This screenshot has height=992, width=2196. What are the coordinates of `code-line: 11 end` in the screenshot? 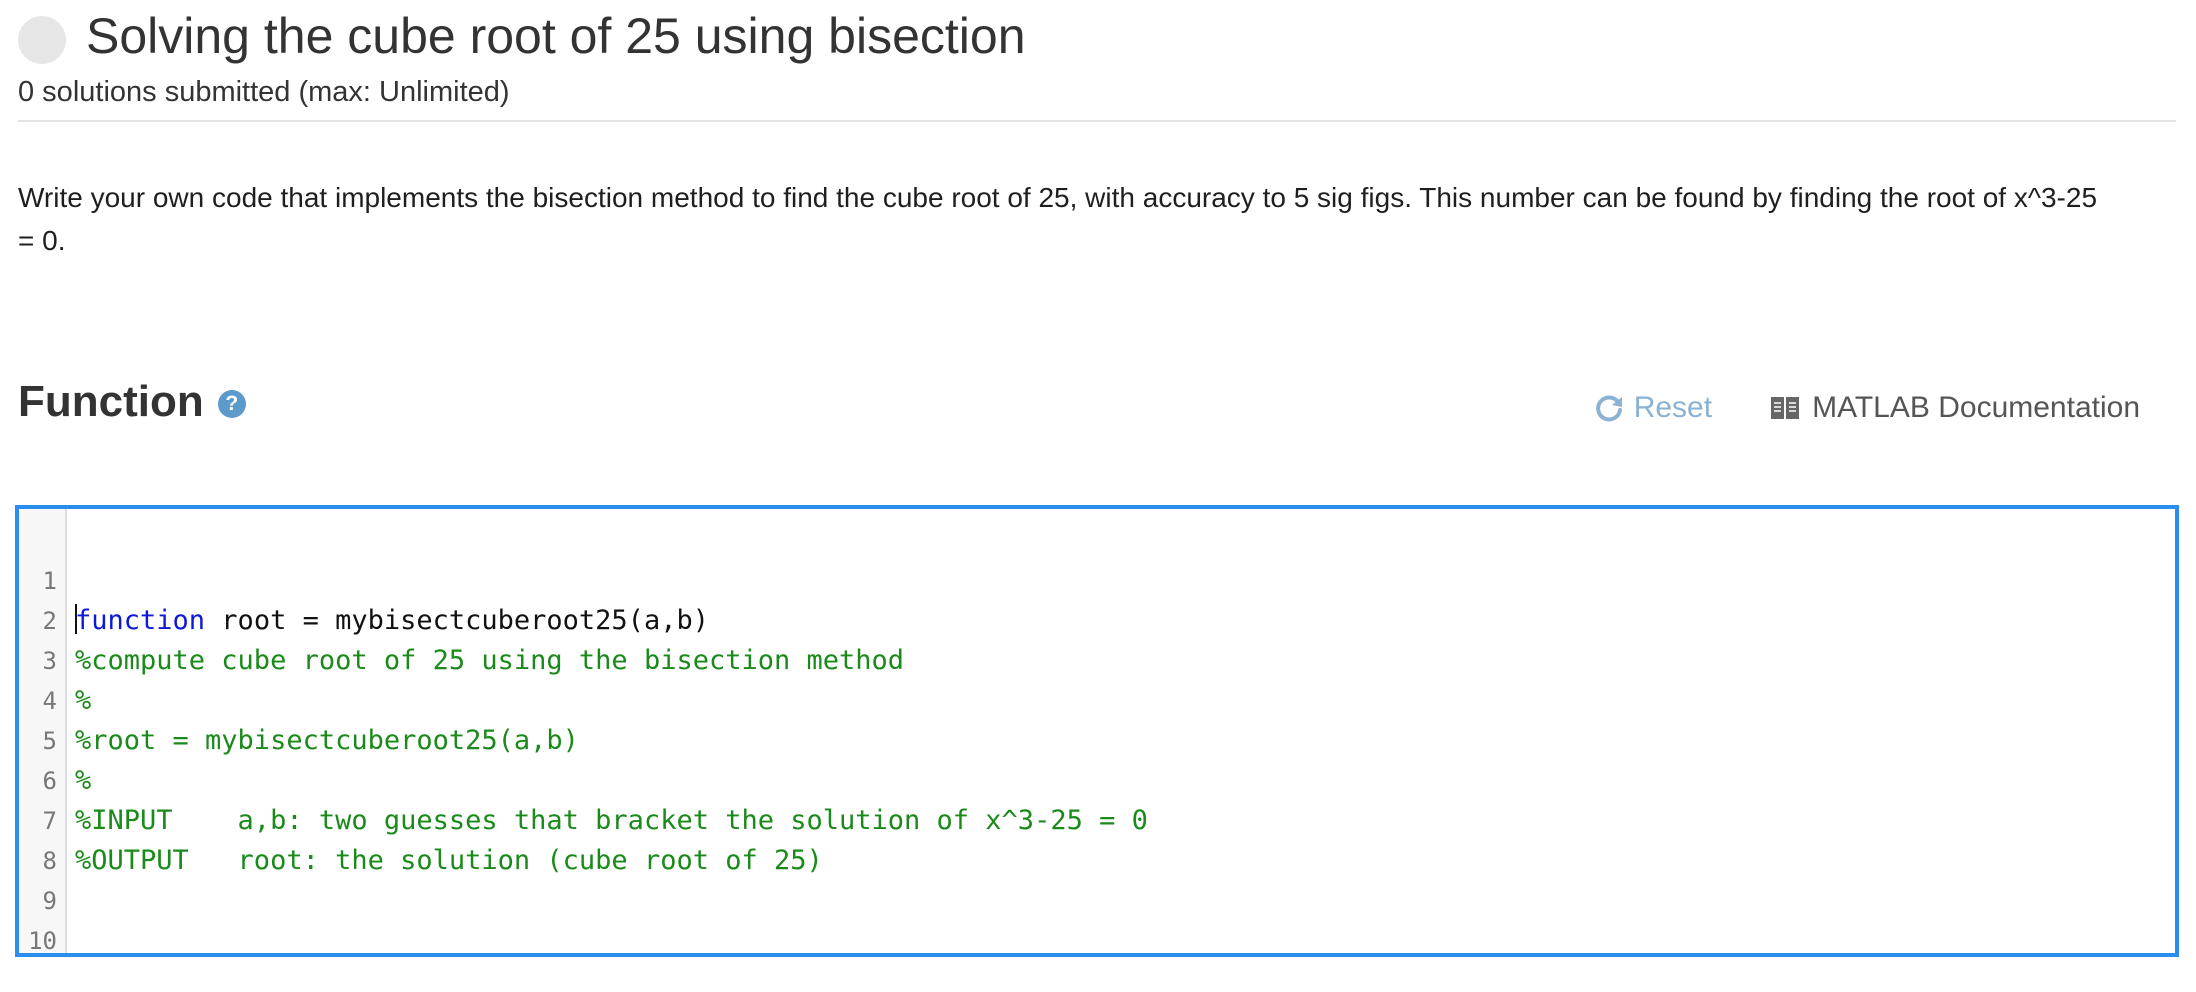 It's located at (1097, 937).